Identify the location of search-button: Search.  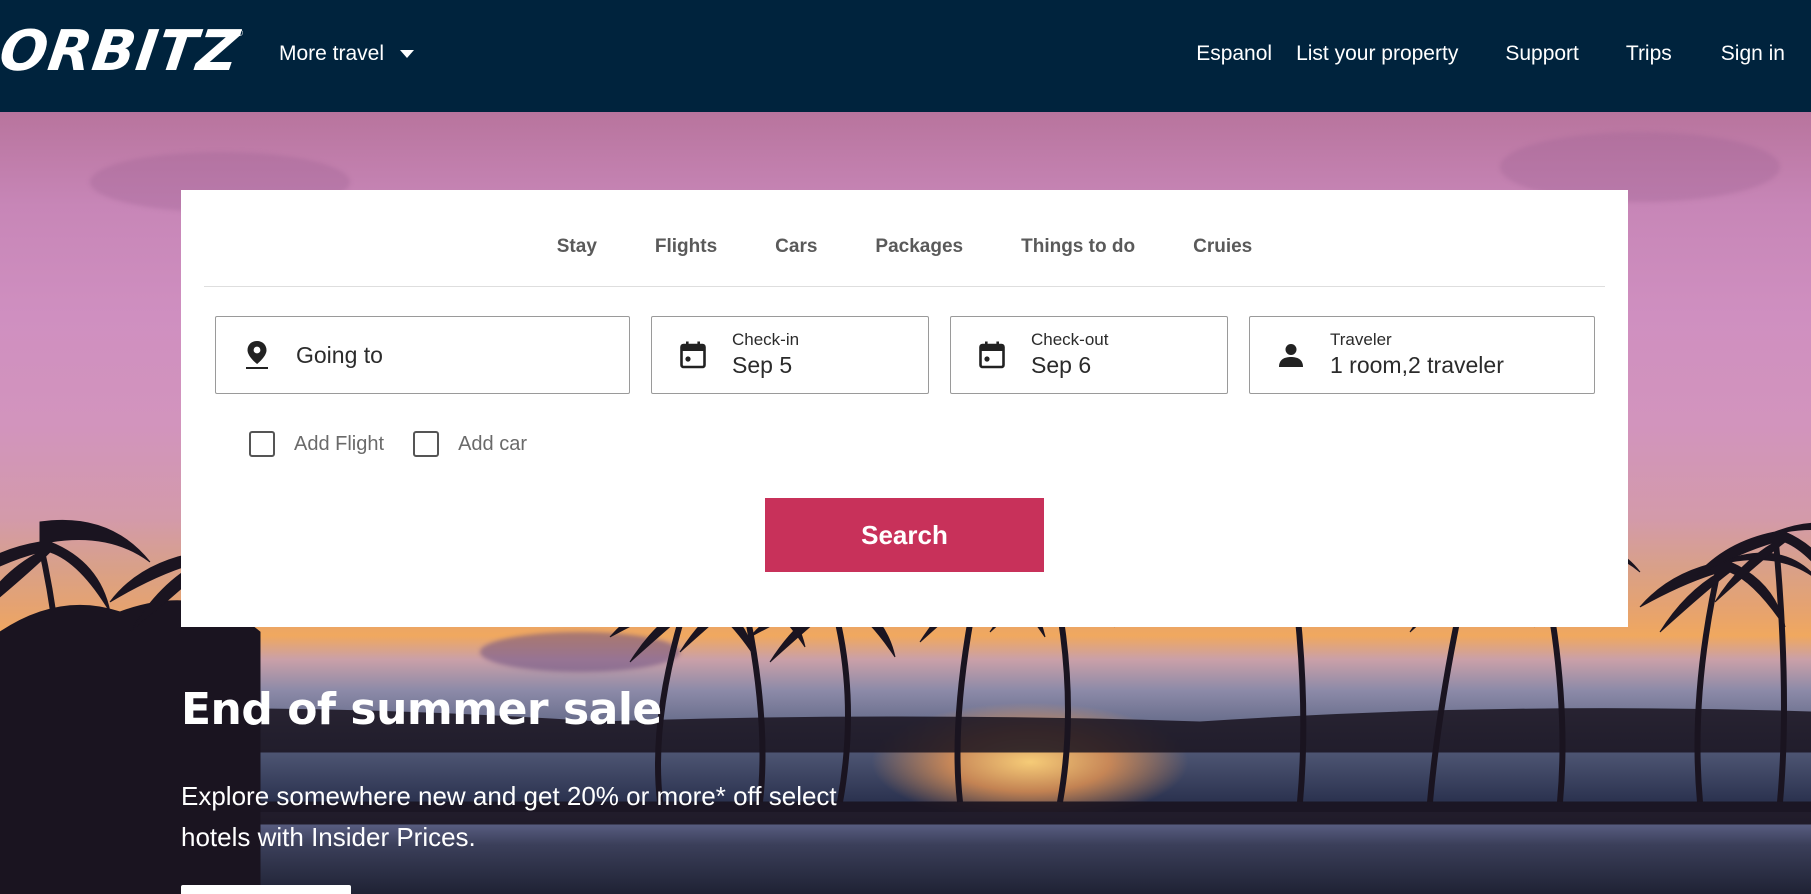
(904, 535).